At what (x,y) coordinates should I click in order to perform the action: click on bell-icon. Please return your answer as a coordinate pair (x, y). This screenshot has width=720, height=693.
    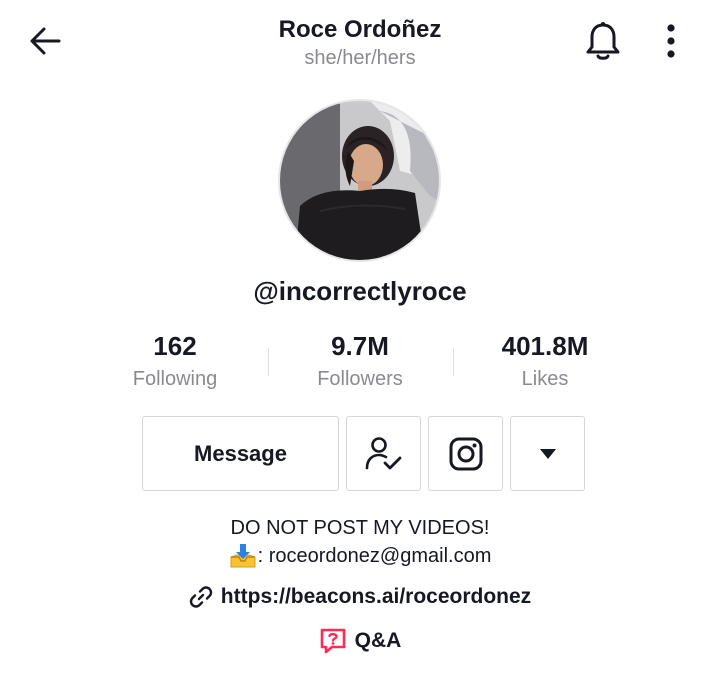
    Looking at the image, I should click on (603, 41).